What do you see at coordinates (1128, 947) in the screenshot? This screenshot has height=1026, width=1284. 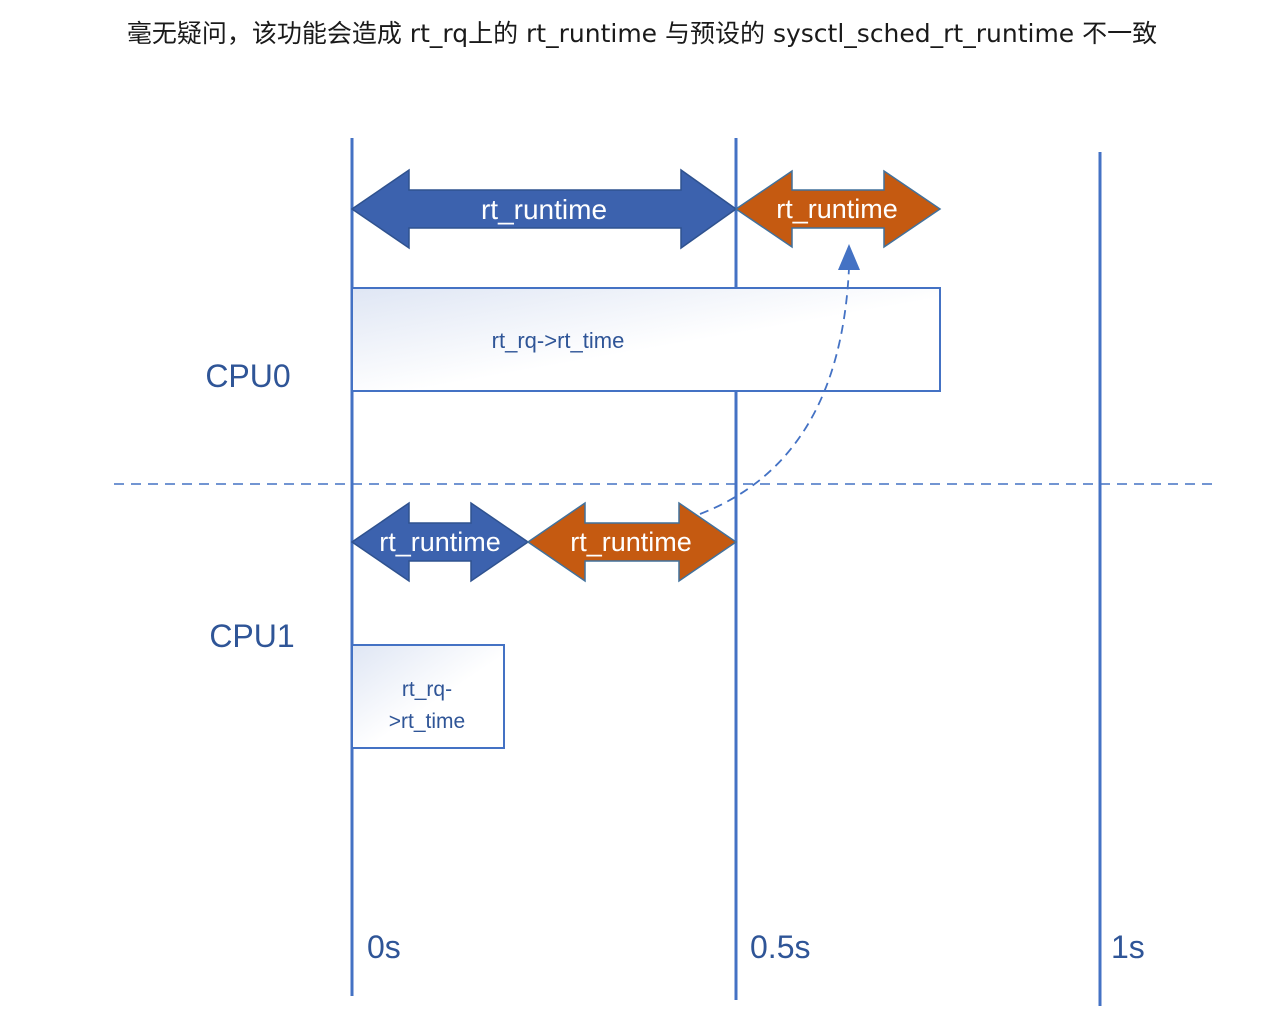 I see `tick-1s: 1s` at bounding box center [1128, 947].